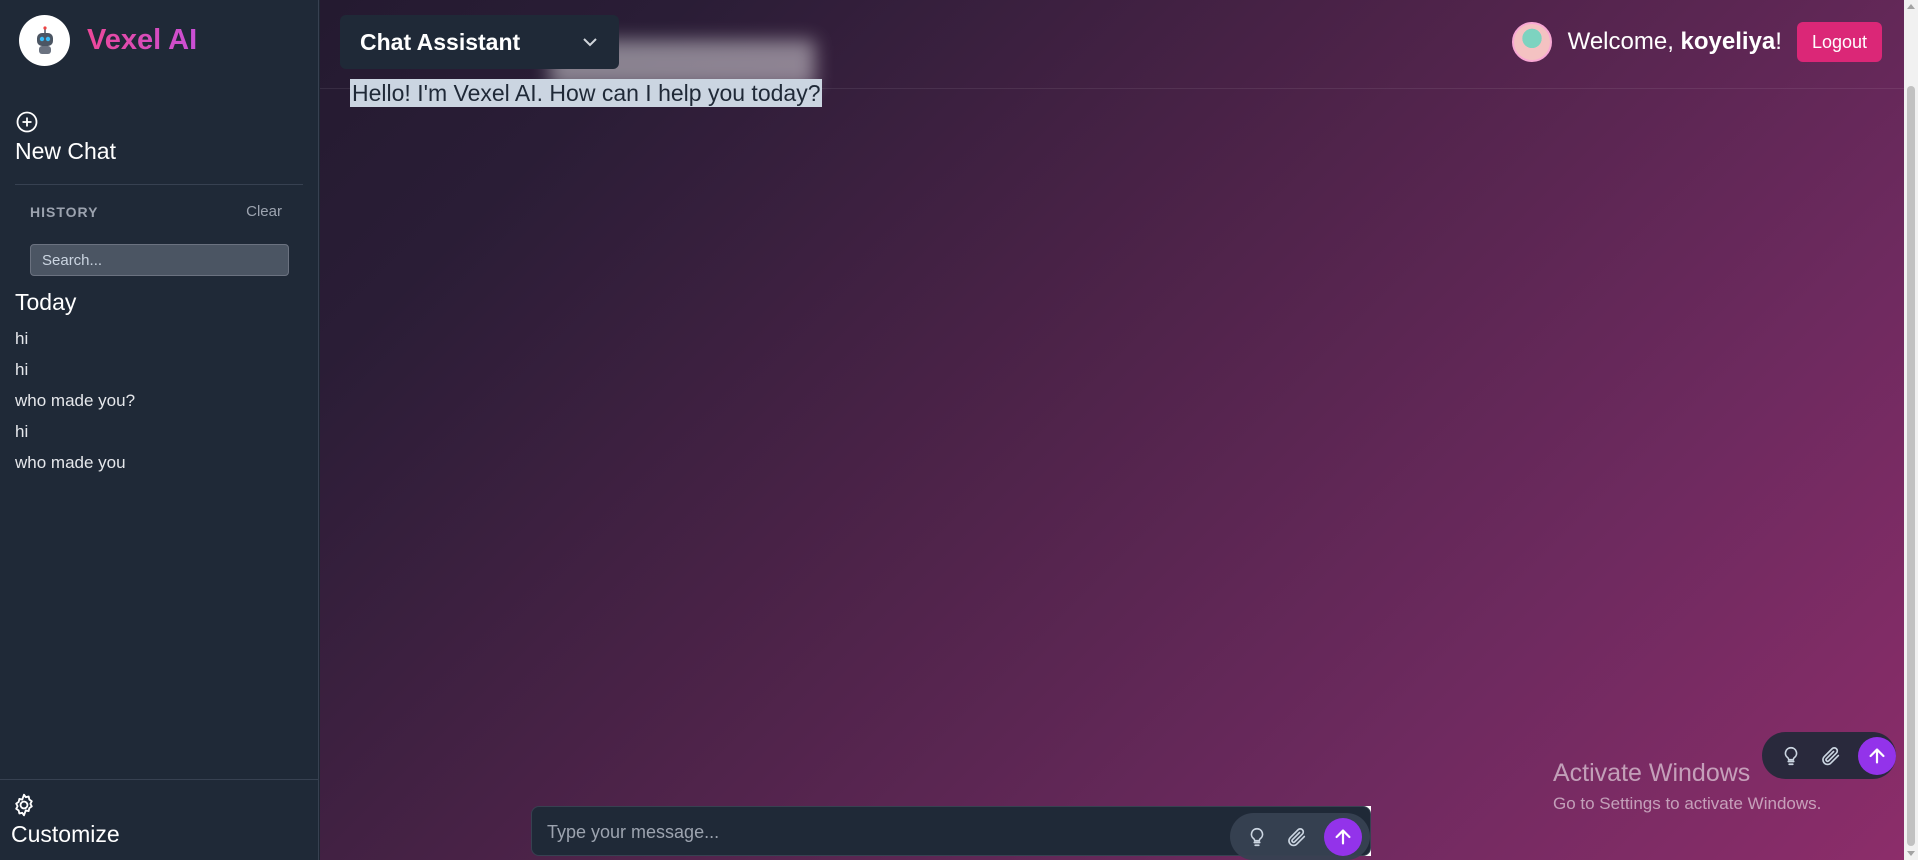 The height and width of the screenshot is (860, 1918). I want to click on welcome-suffix: !, so click(1778, 41).